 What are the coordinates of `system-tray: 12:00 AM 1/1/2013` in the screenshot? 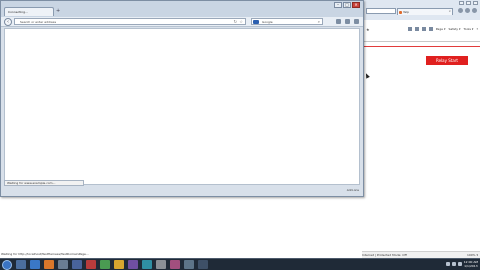 It's located at (461, 264).